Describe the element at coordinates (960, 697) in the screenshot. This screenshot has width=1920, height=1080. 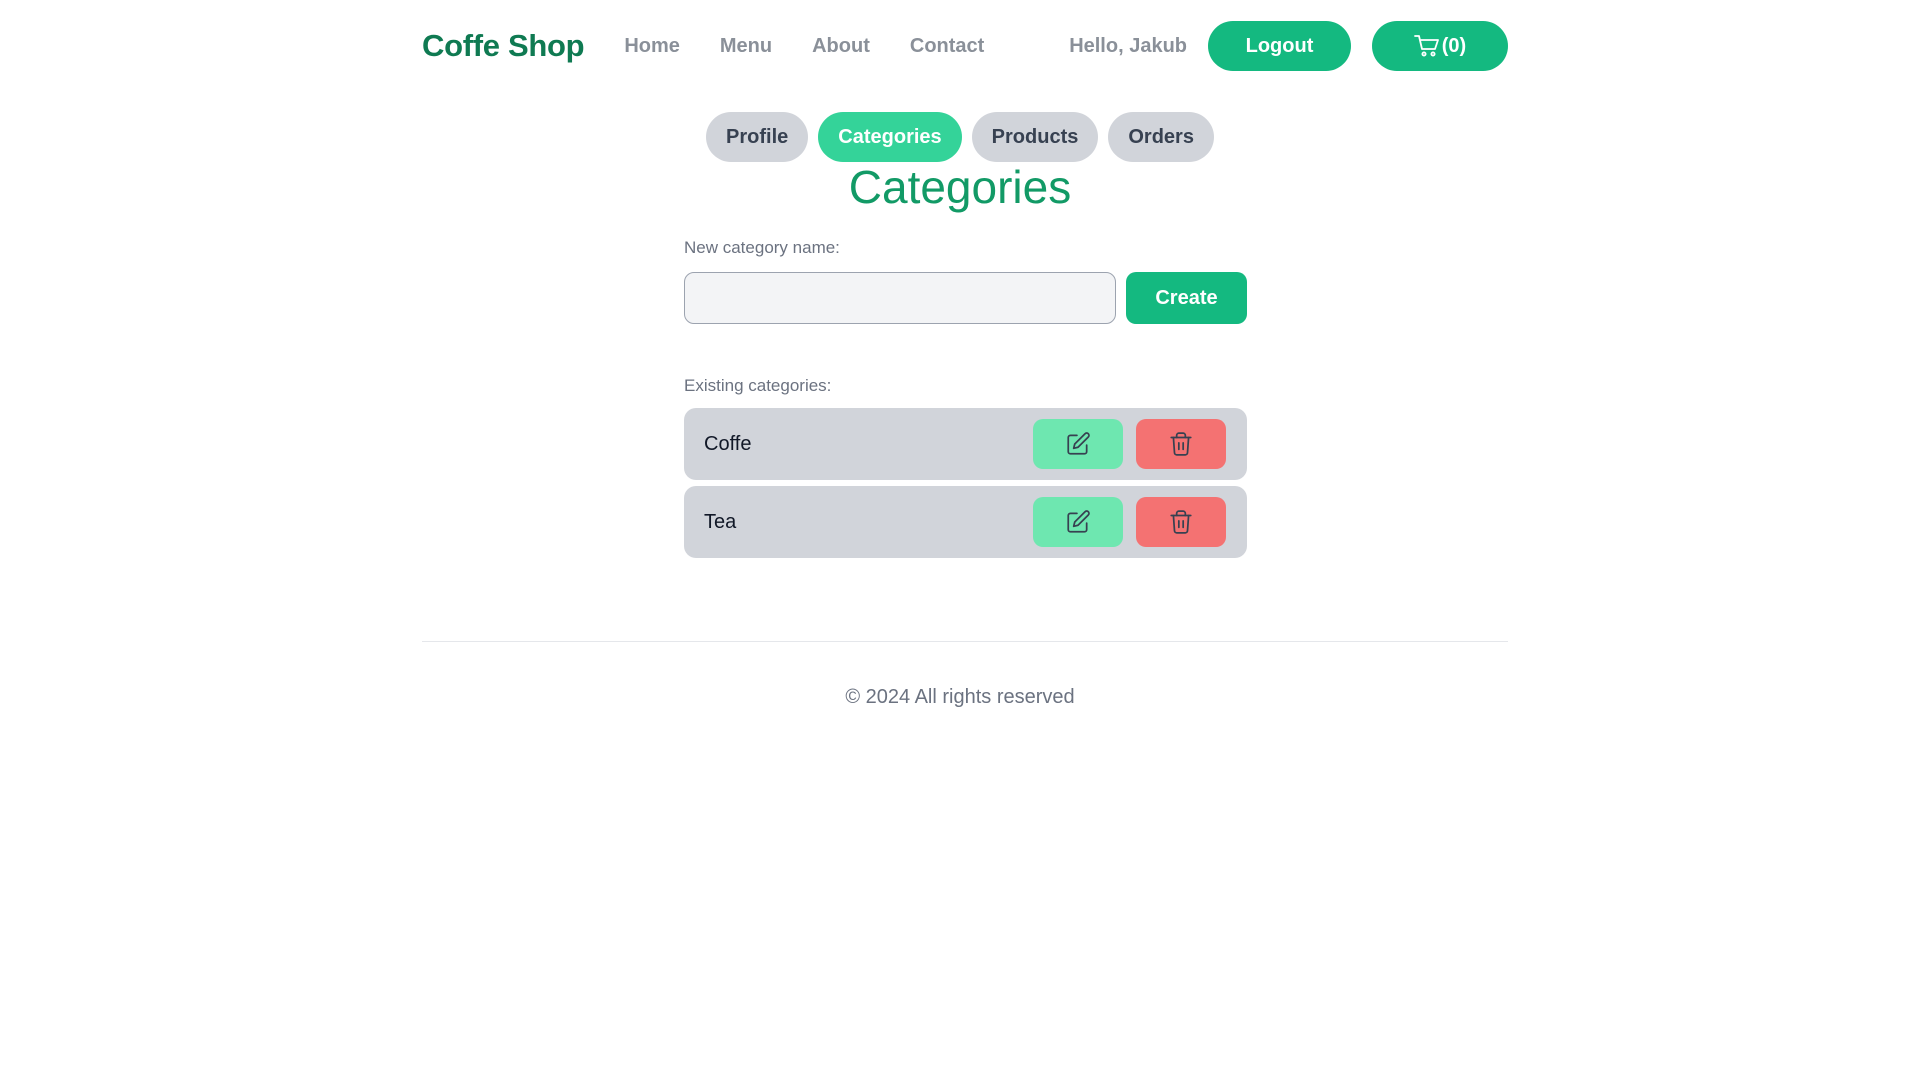
I see `footer-copyright: © 2024 All rights reserved` at that location.